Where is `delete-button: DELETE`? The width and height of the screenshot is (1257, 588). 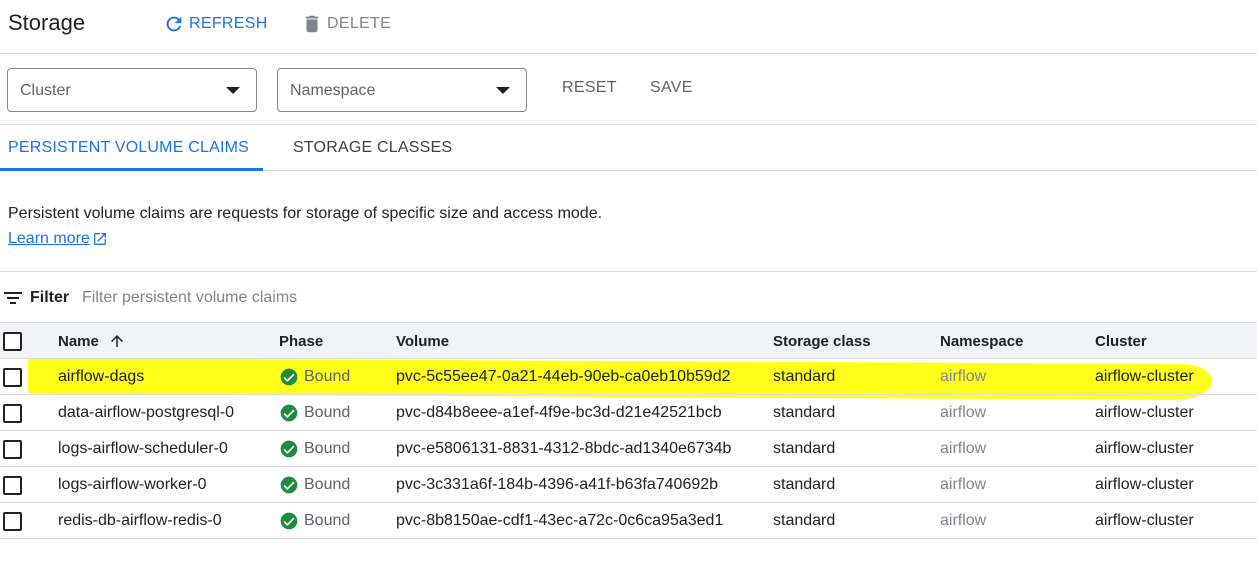
delete-button: DELETE is located at coordinates (346, 24).